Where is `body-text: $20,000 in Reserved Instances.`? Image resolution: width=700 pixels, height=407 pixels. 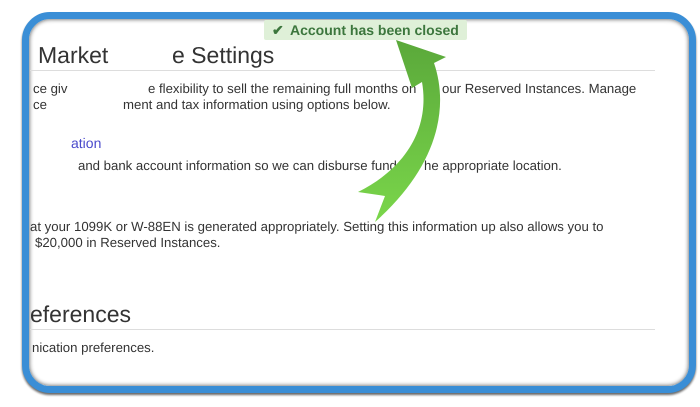
body-text: $20,000 in Reserved Instances. is located at coordinates (127, 243).